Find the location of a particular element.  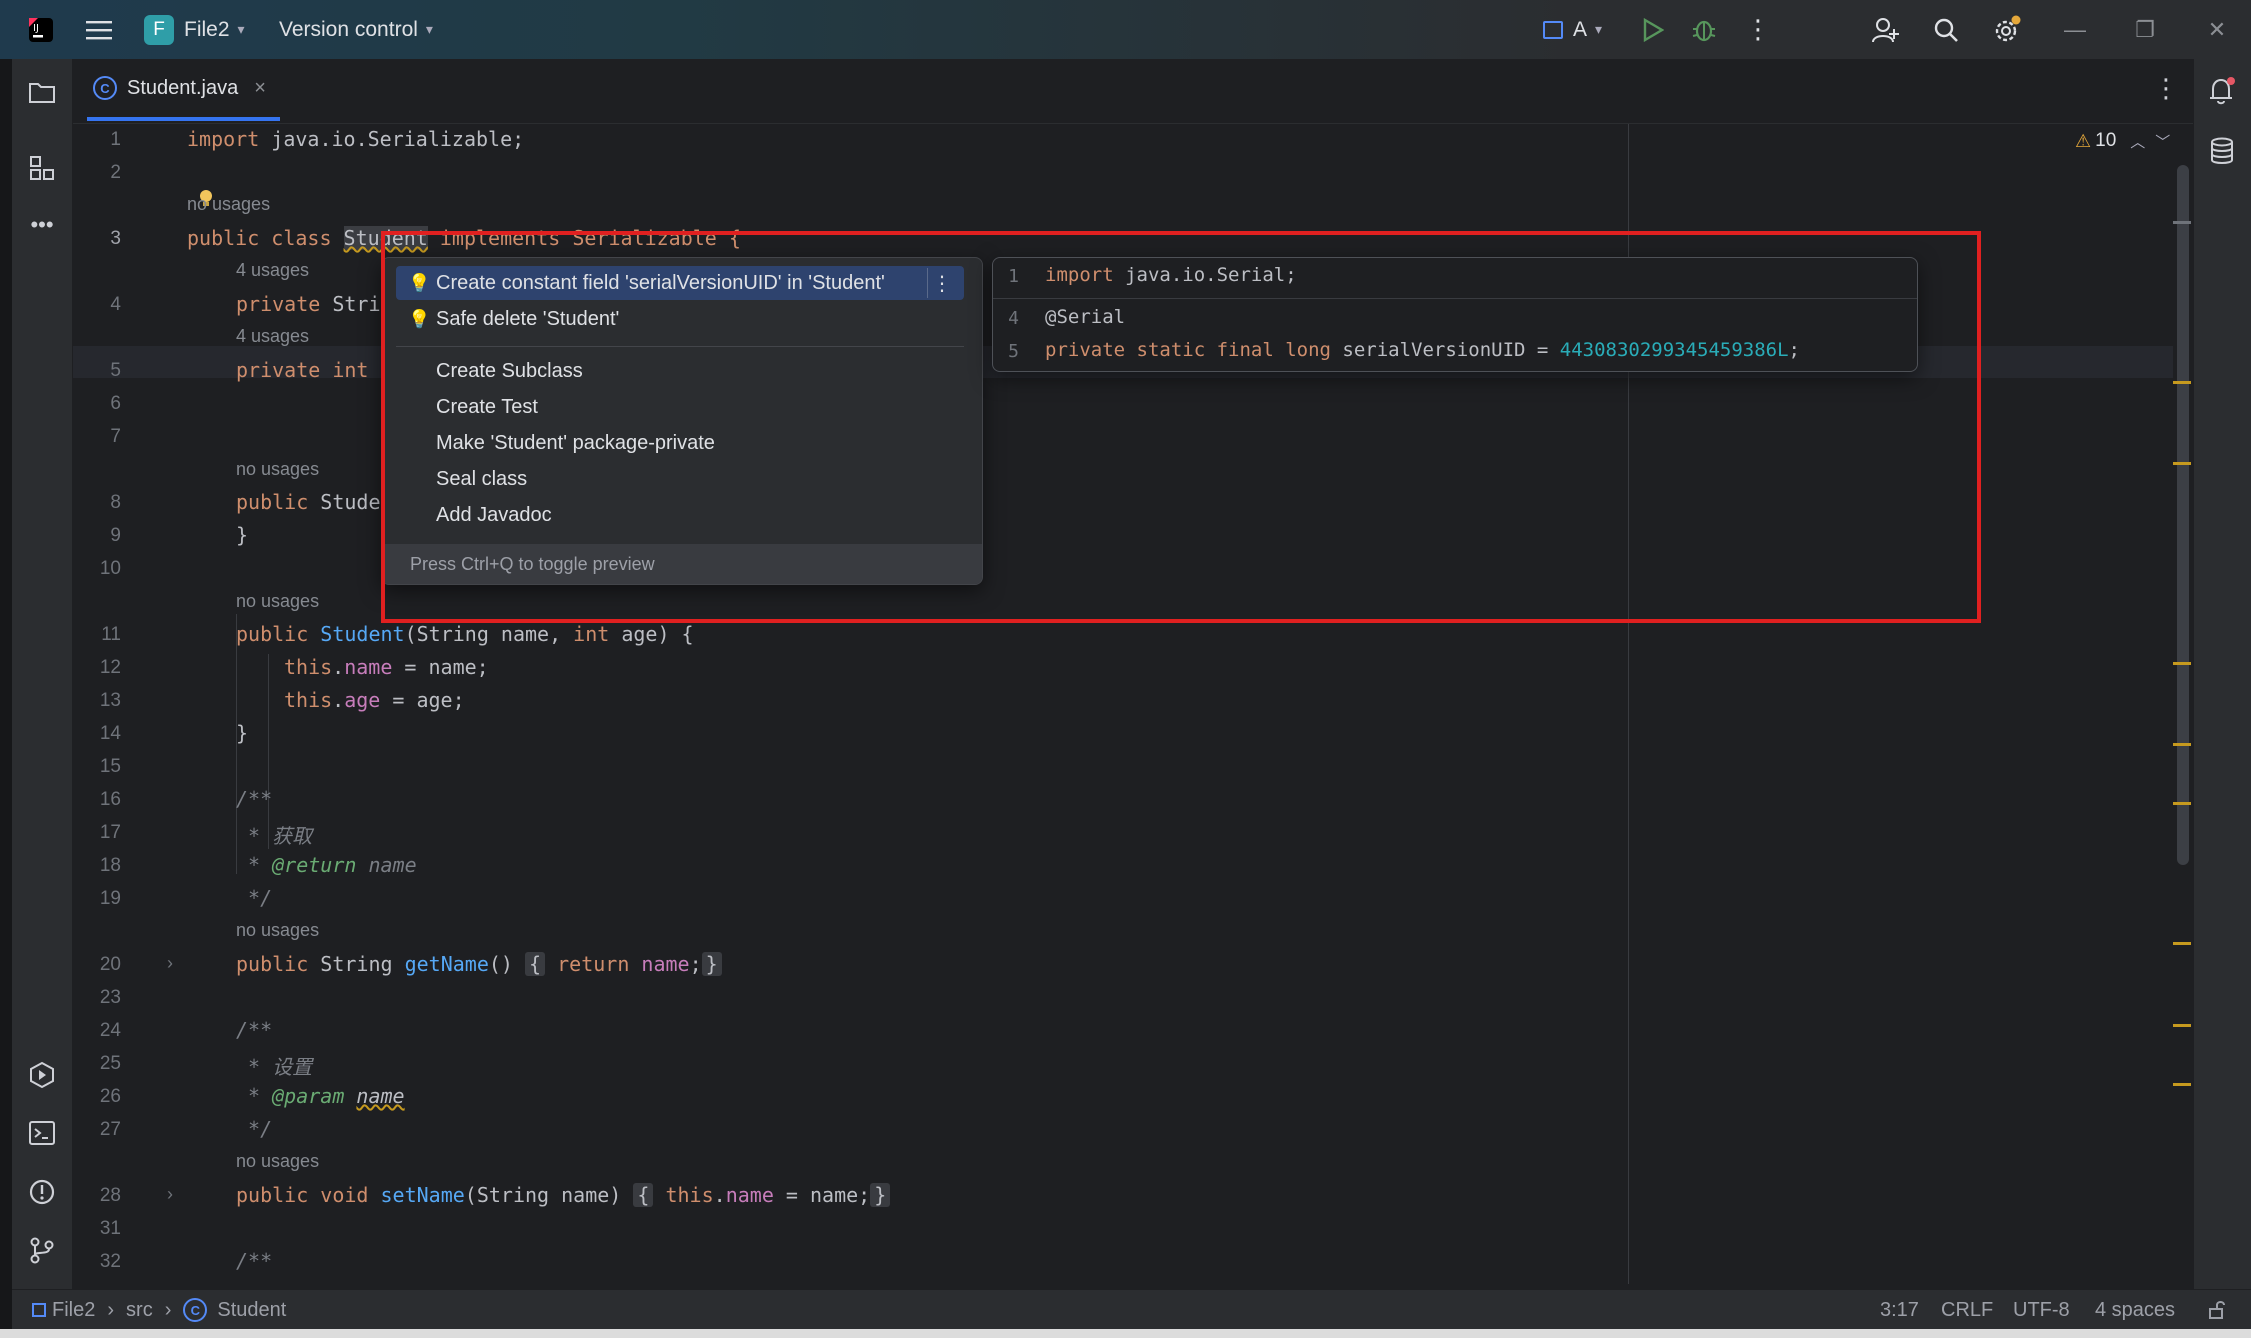

run-config-label: A is located at coordinates (1580, 29).